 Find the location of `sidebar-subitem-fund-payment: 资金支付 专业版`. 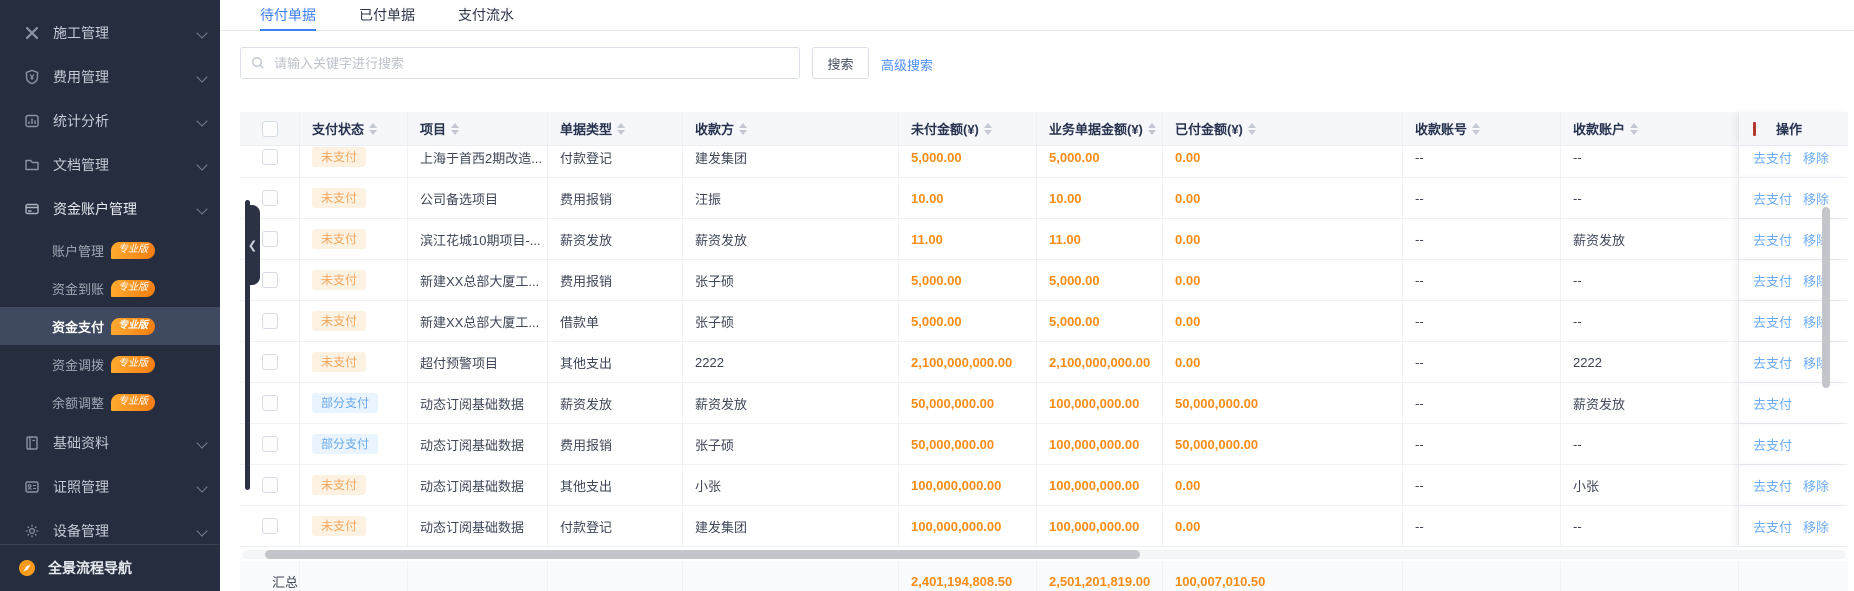

sidebar-subitem-fund-payment: 资金支付 专业版 is located at coordinates (110, 326).